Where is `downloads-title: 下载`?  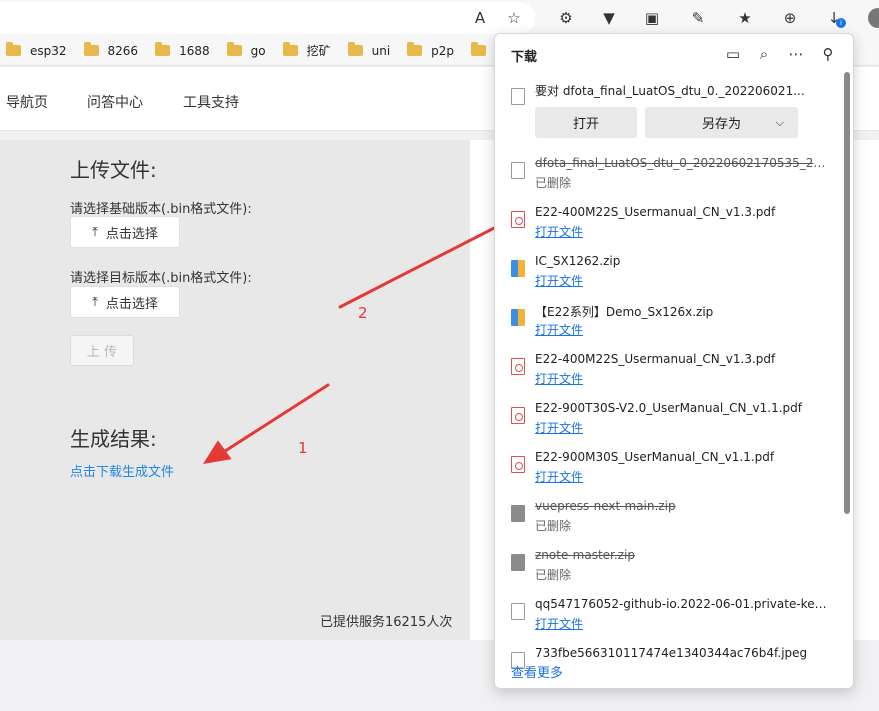
downloads-title: 下载 is located at coordinates (524, 57).